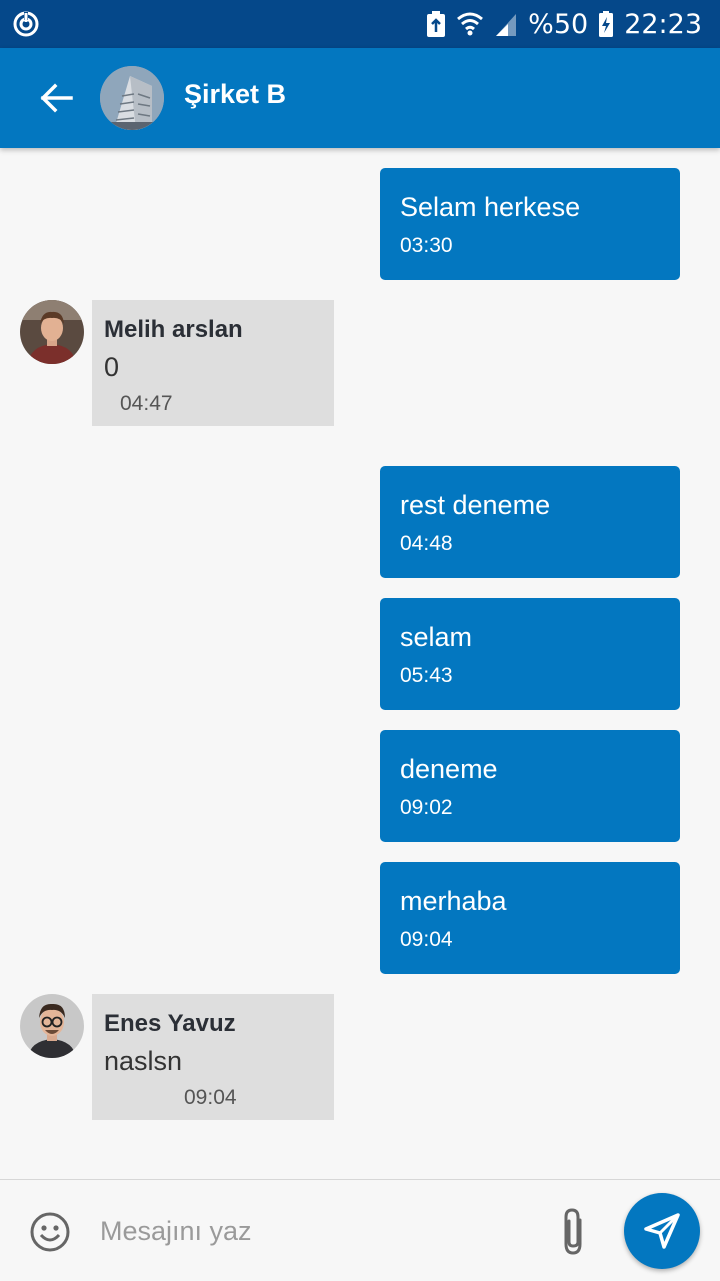  Describe the element at coordinates (143, 1061) in the screenshot. I see `message-text: naslsn` at that location.